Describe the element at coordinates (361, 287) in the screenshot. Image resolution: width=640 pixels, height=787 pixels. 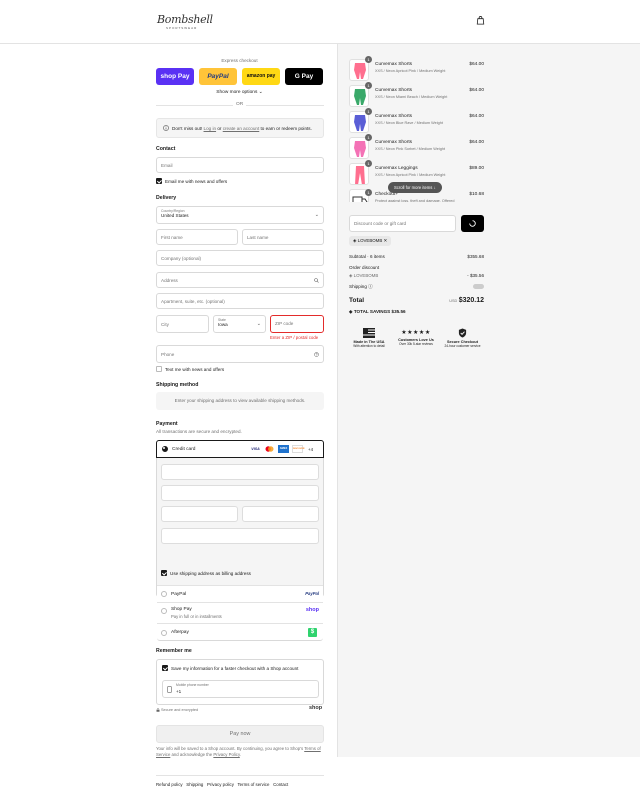
I see `shipping-label: Shipping ⓘ` at that location.